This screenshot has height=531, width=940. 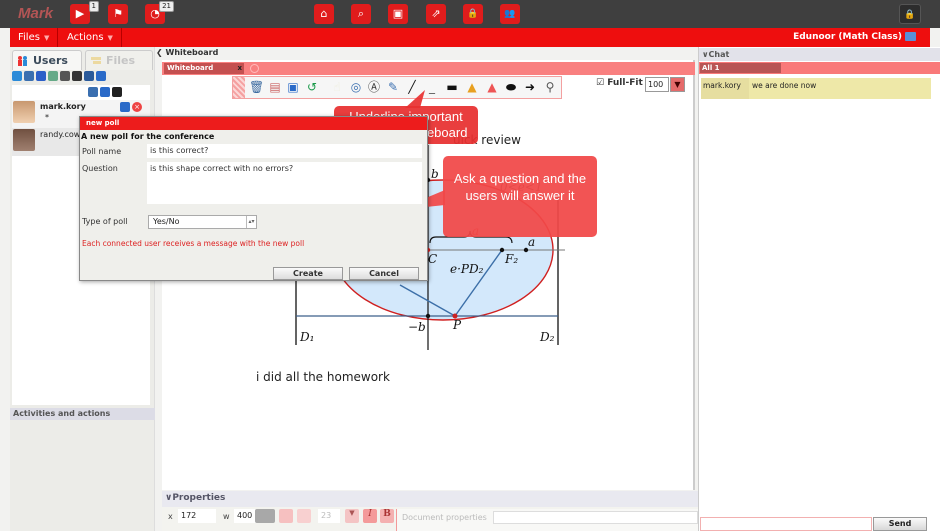 What do you see at coordinates (502, 250) in the screenshot?
I see `point-f2` at bounding box center [502, 250].